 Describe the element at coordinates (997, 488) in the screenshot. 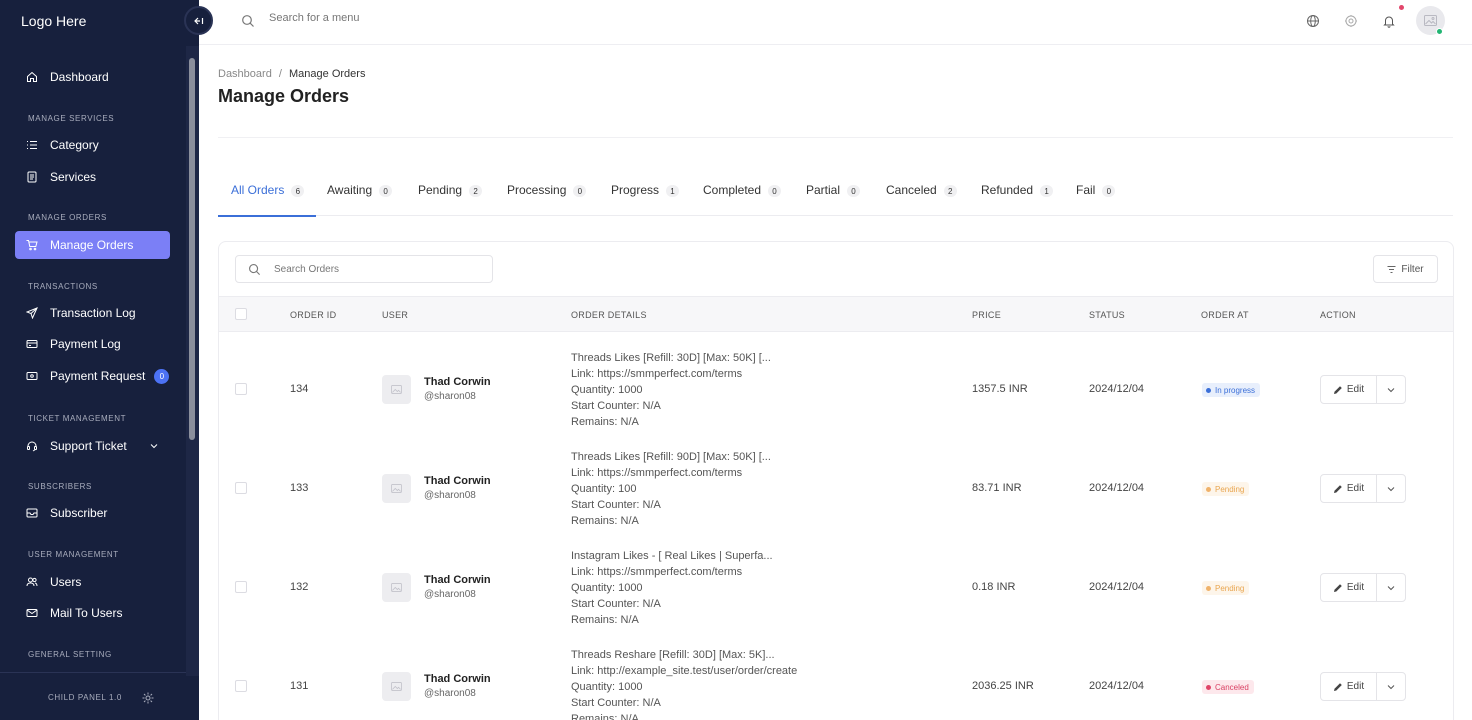

I see `order-price: 83.71 INR` at that location.